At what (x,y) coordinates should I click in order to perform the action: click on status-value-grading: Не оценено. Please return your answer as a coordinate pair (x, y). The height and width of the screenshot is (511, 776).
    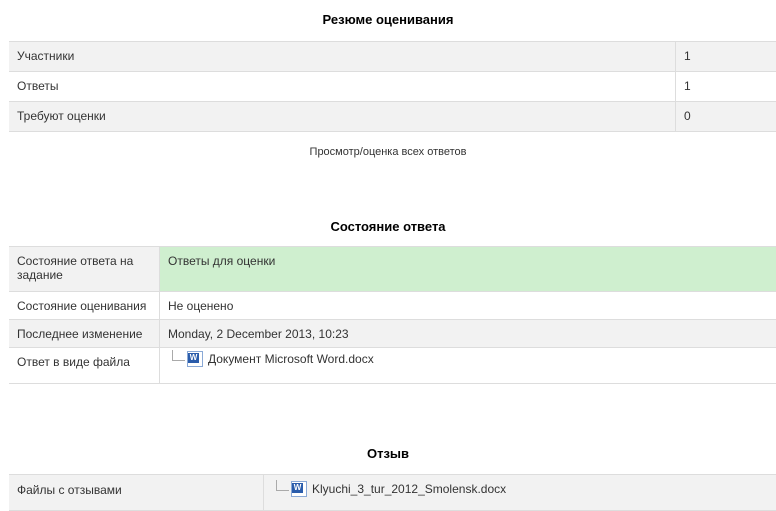
    Looking at the image, I should click on (468, 306).